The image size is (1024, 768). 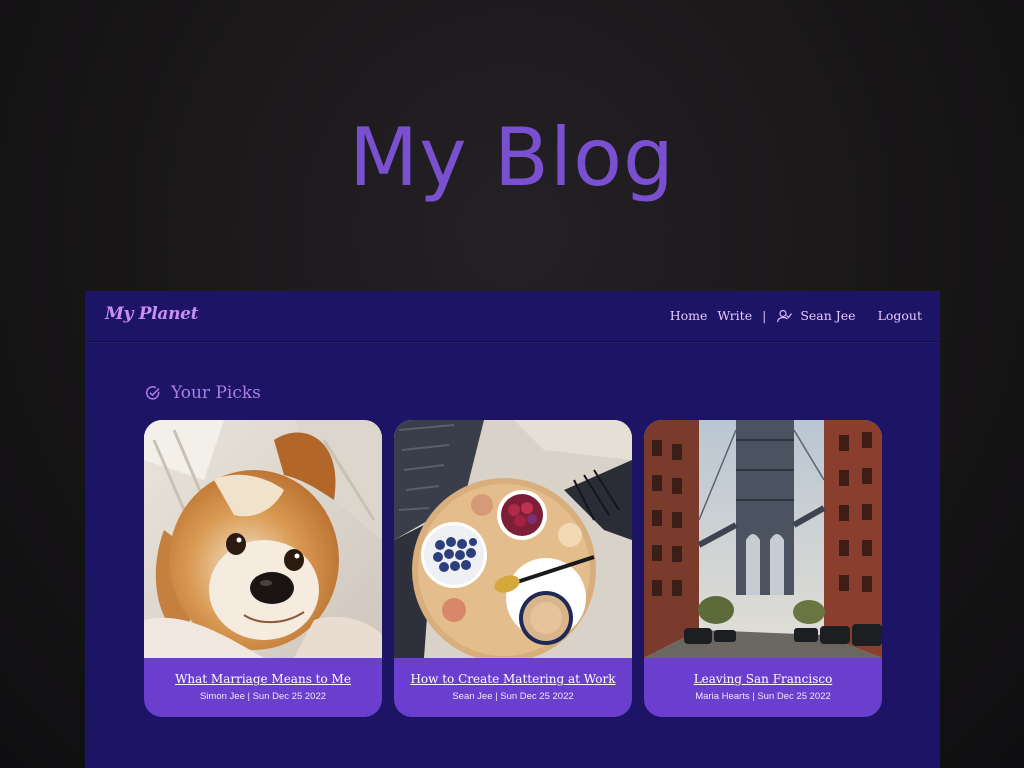 What do you see at coordinates (763, 696) in the screenshot?
I see `card-meta: Maria Hearts | Sun Dec 25 2022` at bounding box center [763, 696].